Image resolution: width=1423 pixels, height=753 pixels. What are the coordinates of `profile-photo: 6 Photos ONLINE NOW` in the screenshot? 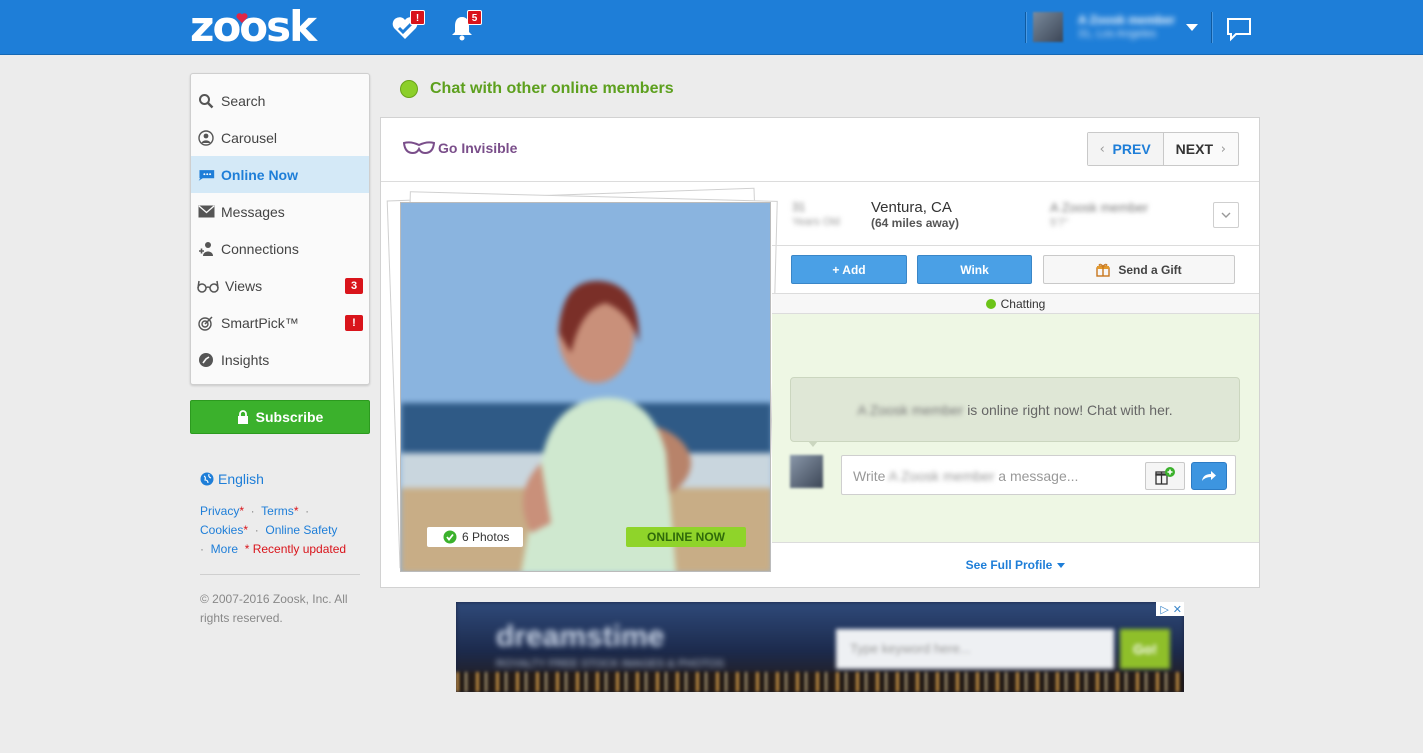 It's located at (585, 387).